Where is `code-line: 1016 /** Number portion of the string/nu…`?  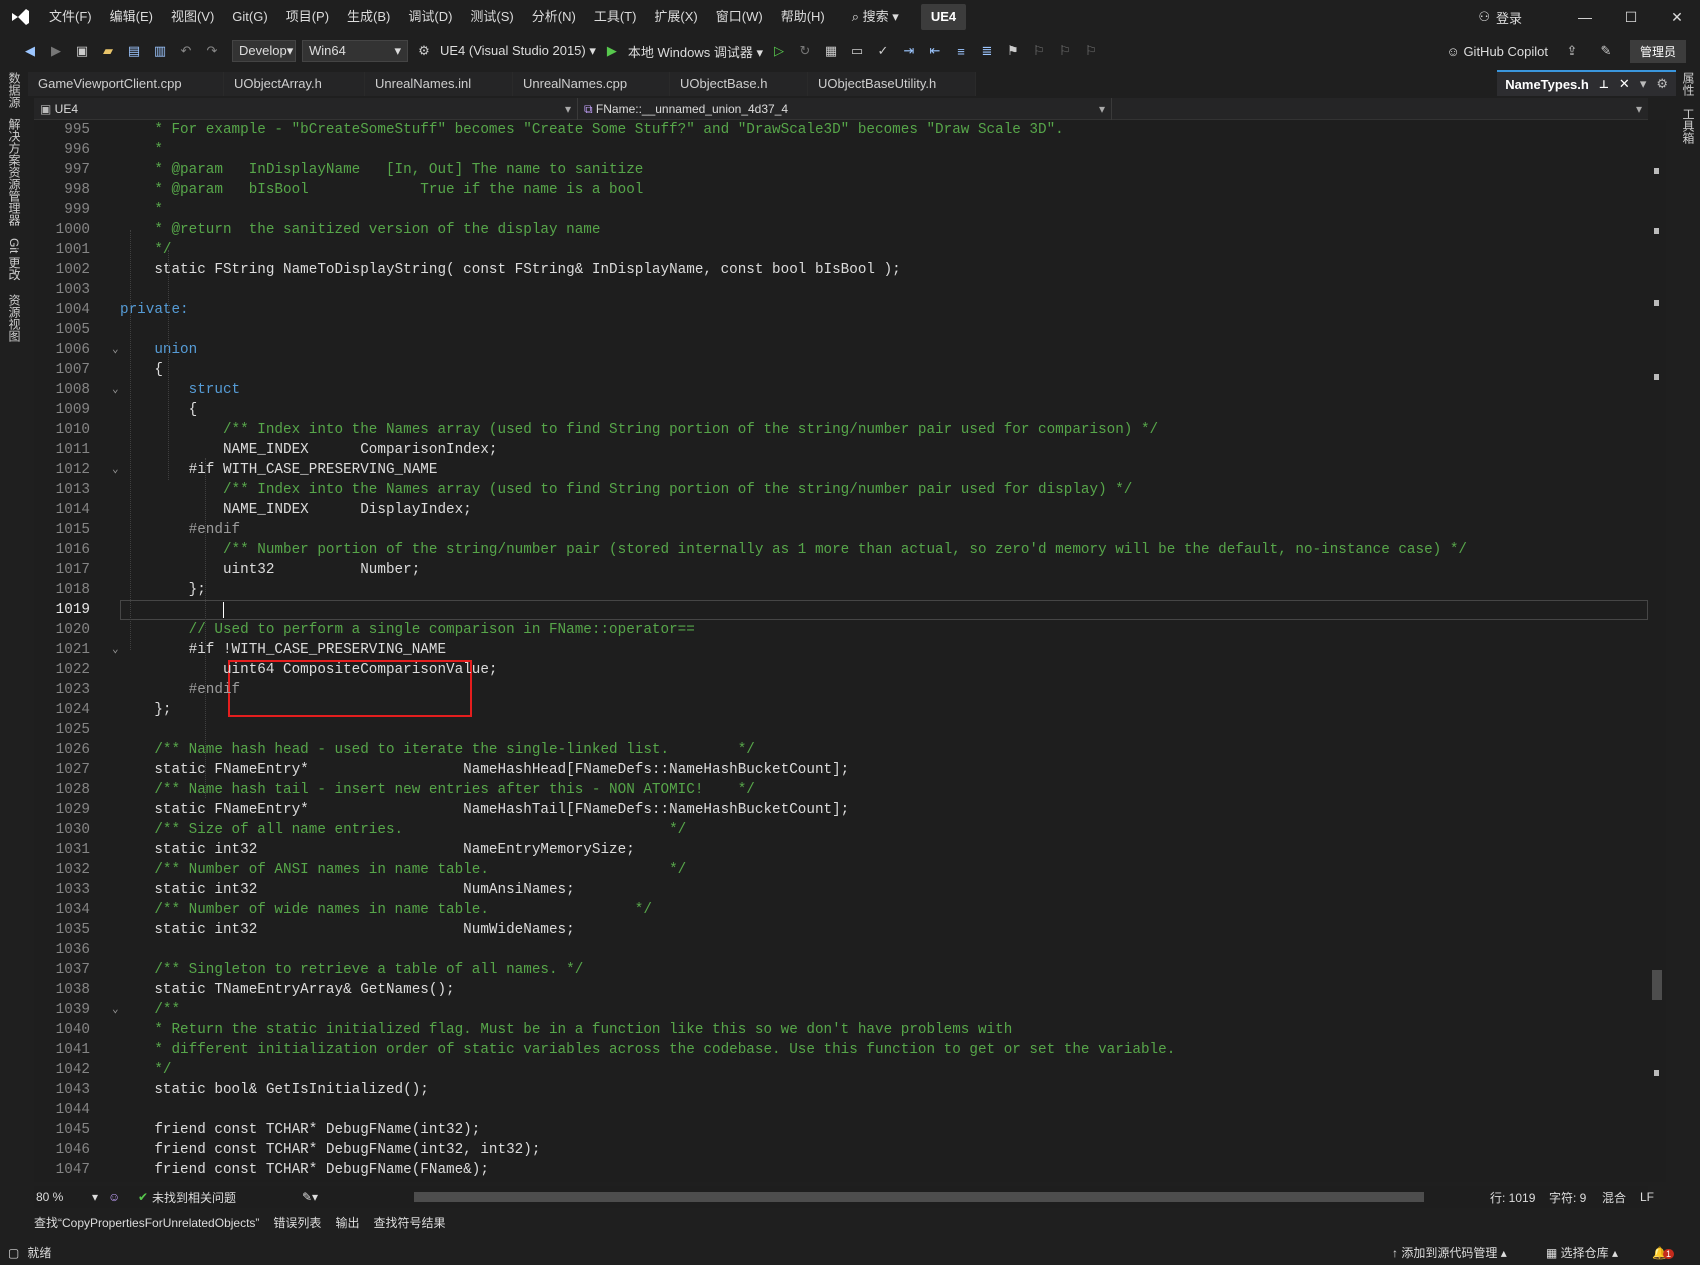 code-line: 1016 /** Number portion of the string/nu… is located at coordinates (841, 550).